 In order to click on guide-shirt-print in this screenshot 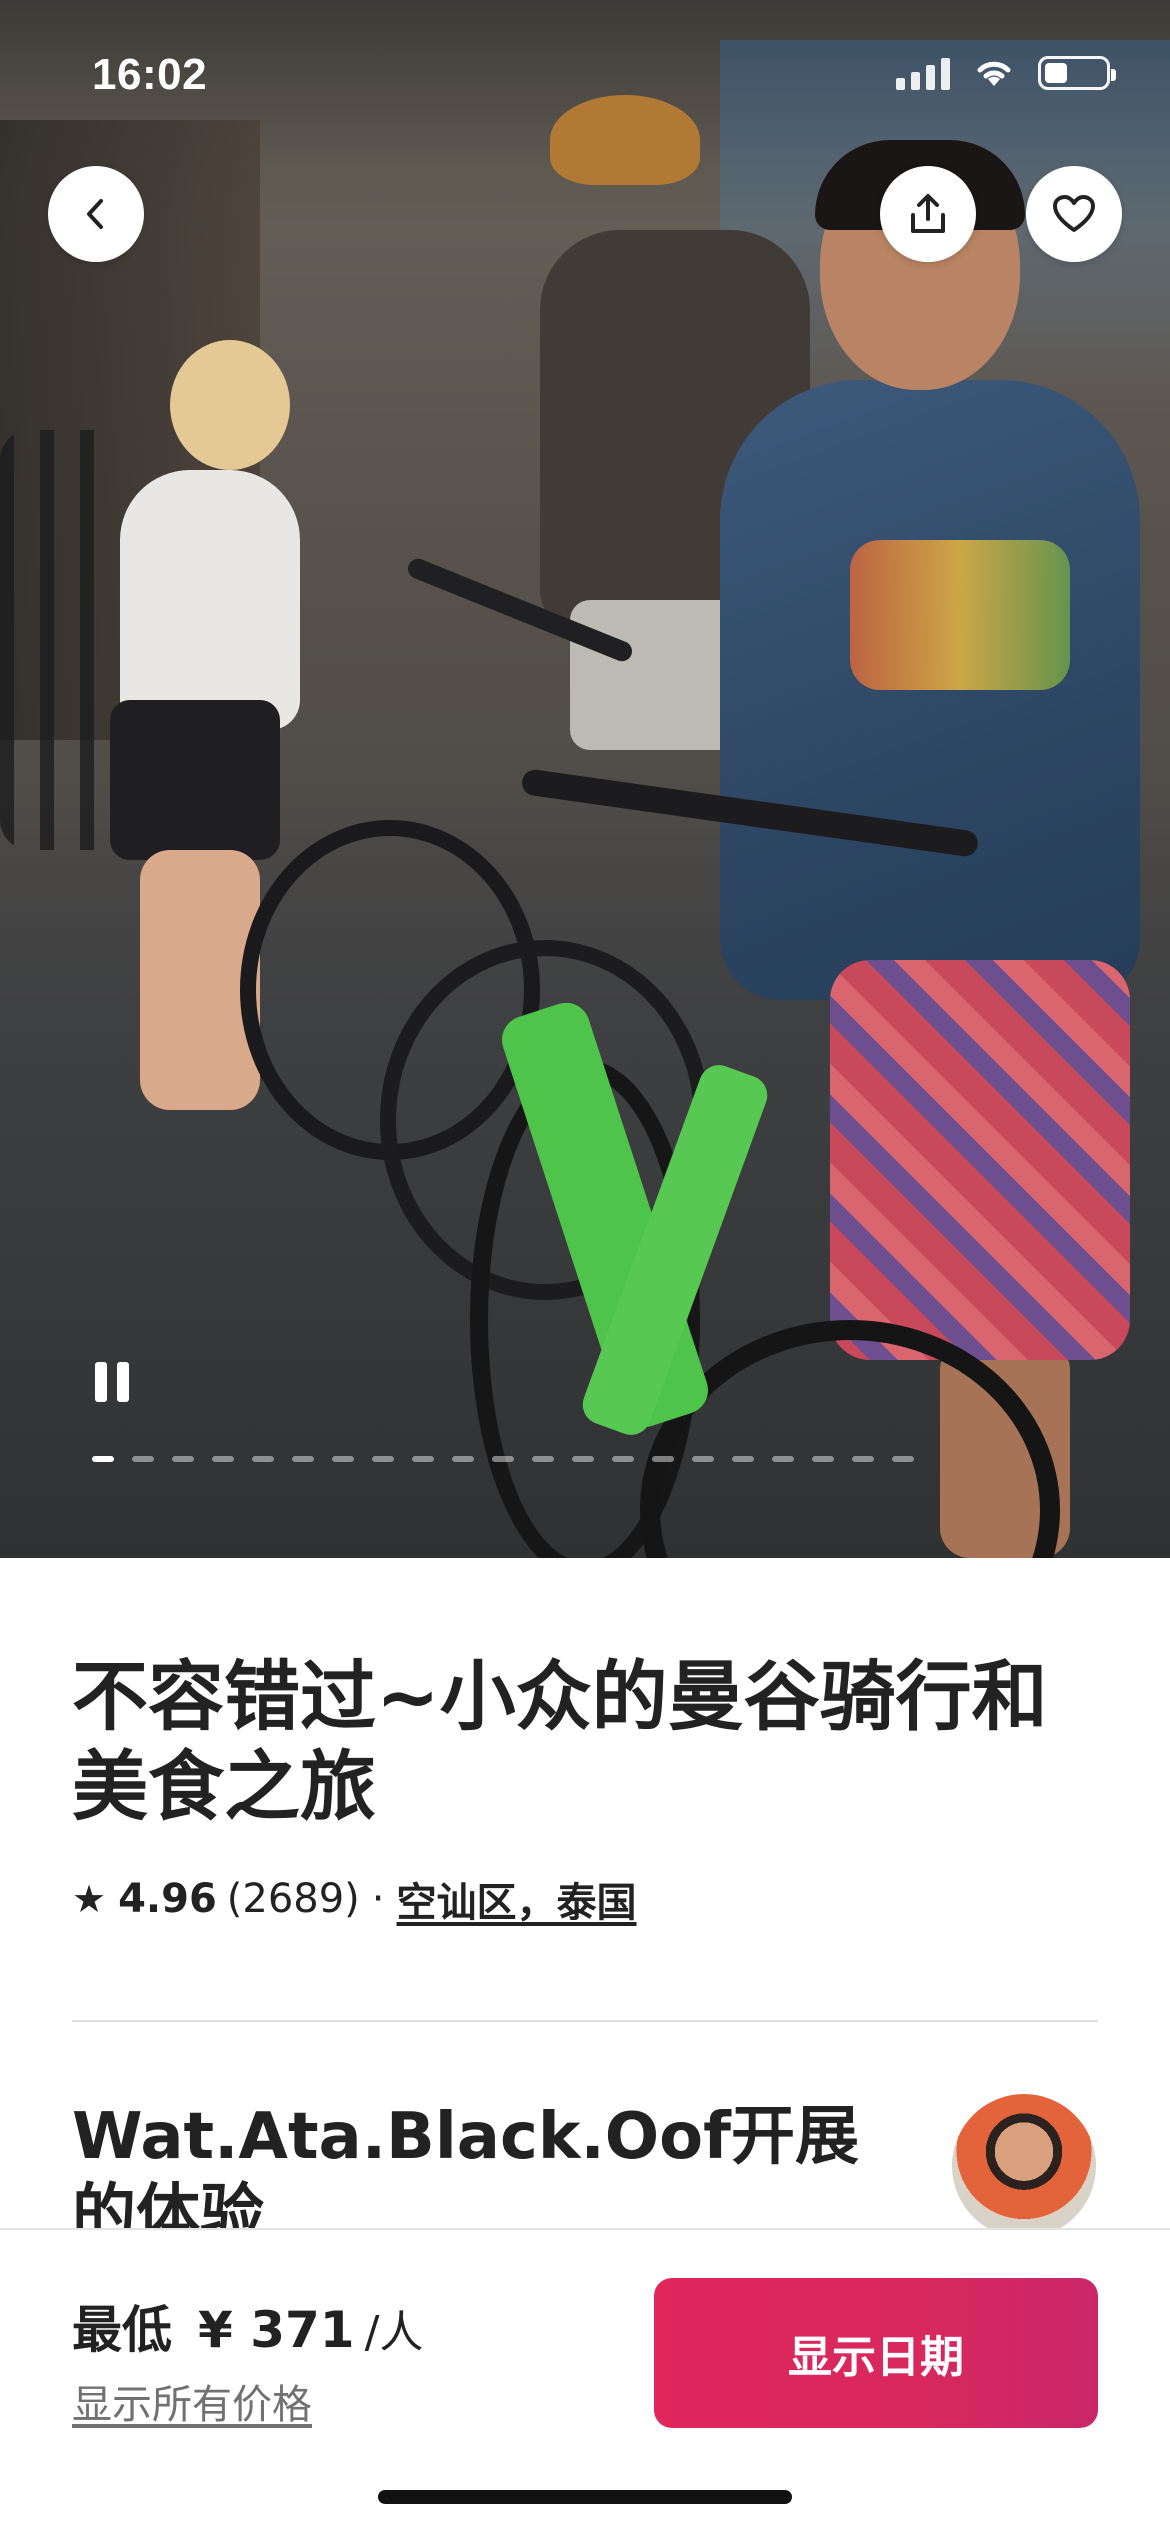, I will do `click(960, 615)`.